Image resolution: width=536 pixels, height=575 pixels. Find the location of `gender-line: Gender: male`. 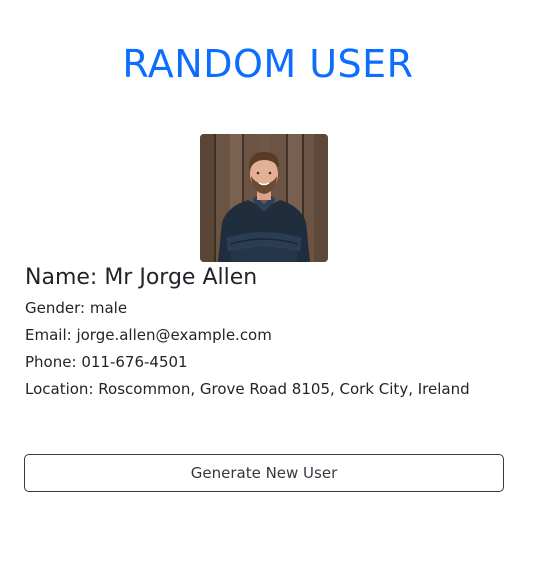

gender-line: Gender: male is located at coordinates (76, 308).